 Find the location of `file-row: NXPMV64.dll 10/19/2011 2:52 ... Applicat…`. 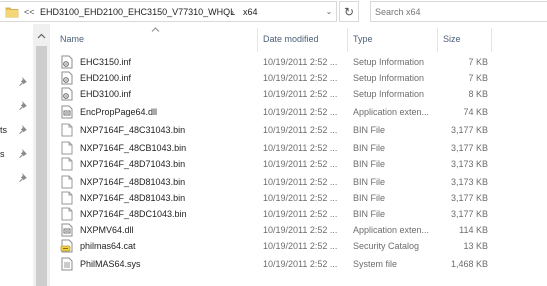

file-row: NXPMV64.dll 10/19/2011 2:52 ... Applicat… is located at coordinates (298, 230).